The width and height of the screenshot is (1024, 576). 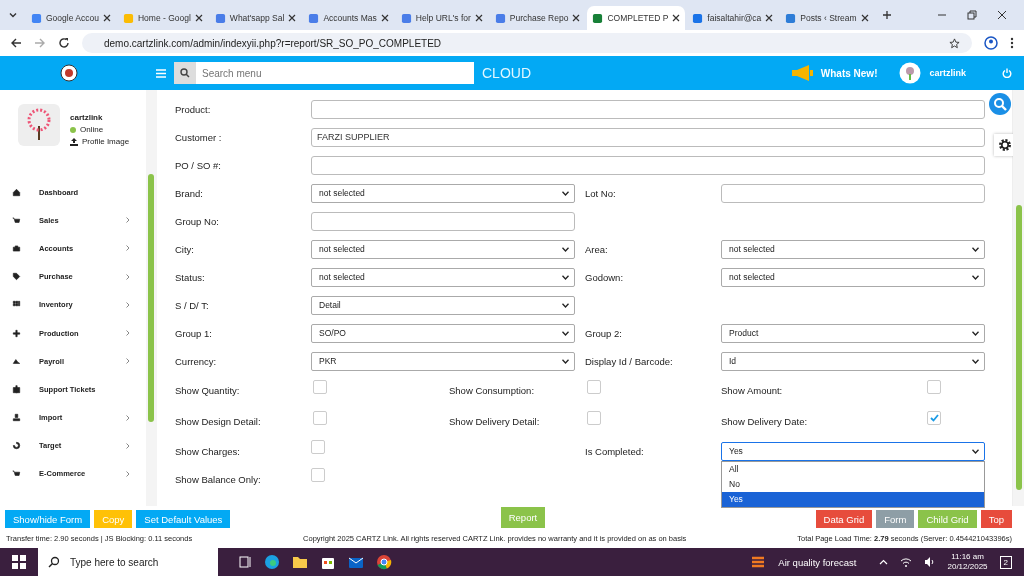 I want to click on star-icon, so click(x=954, y=43).